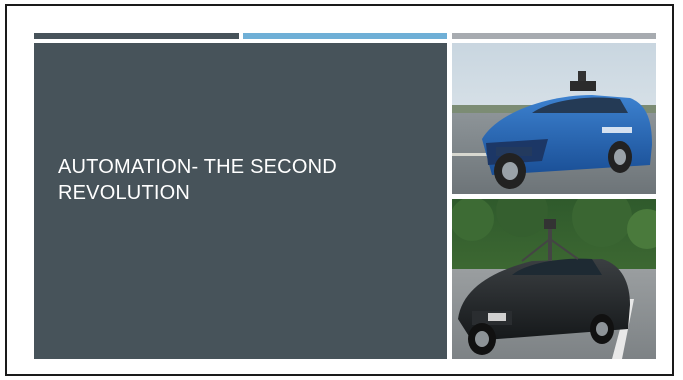  I want to click on accent-bar-blue, so click(345, 36).